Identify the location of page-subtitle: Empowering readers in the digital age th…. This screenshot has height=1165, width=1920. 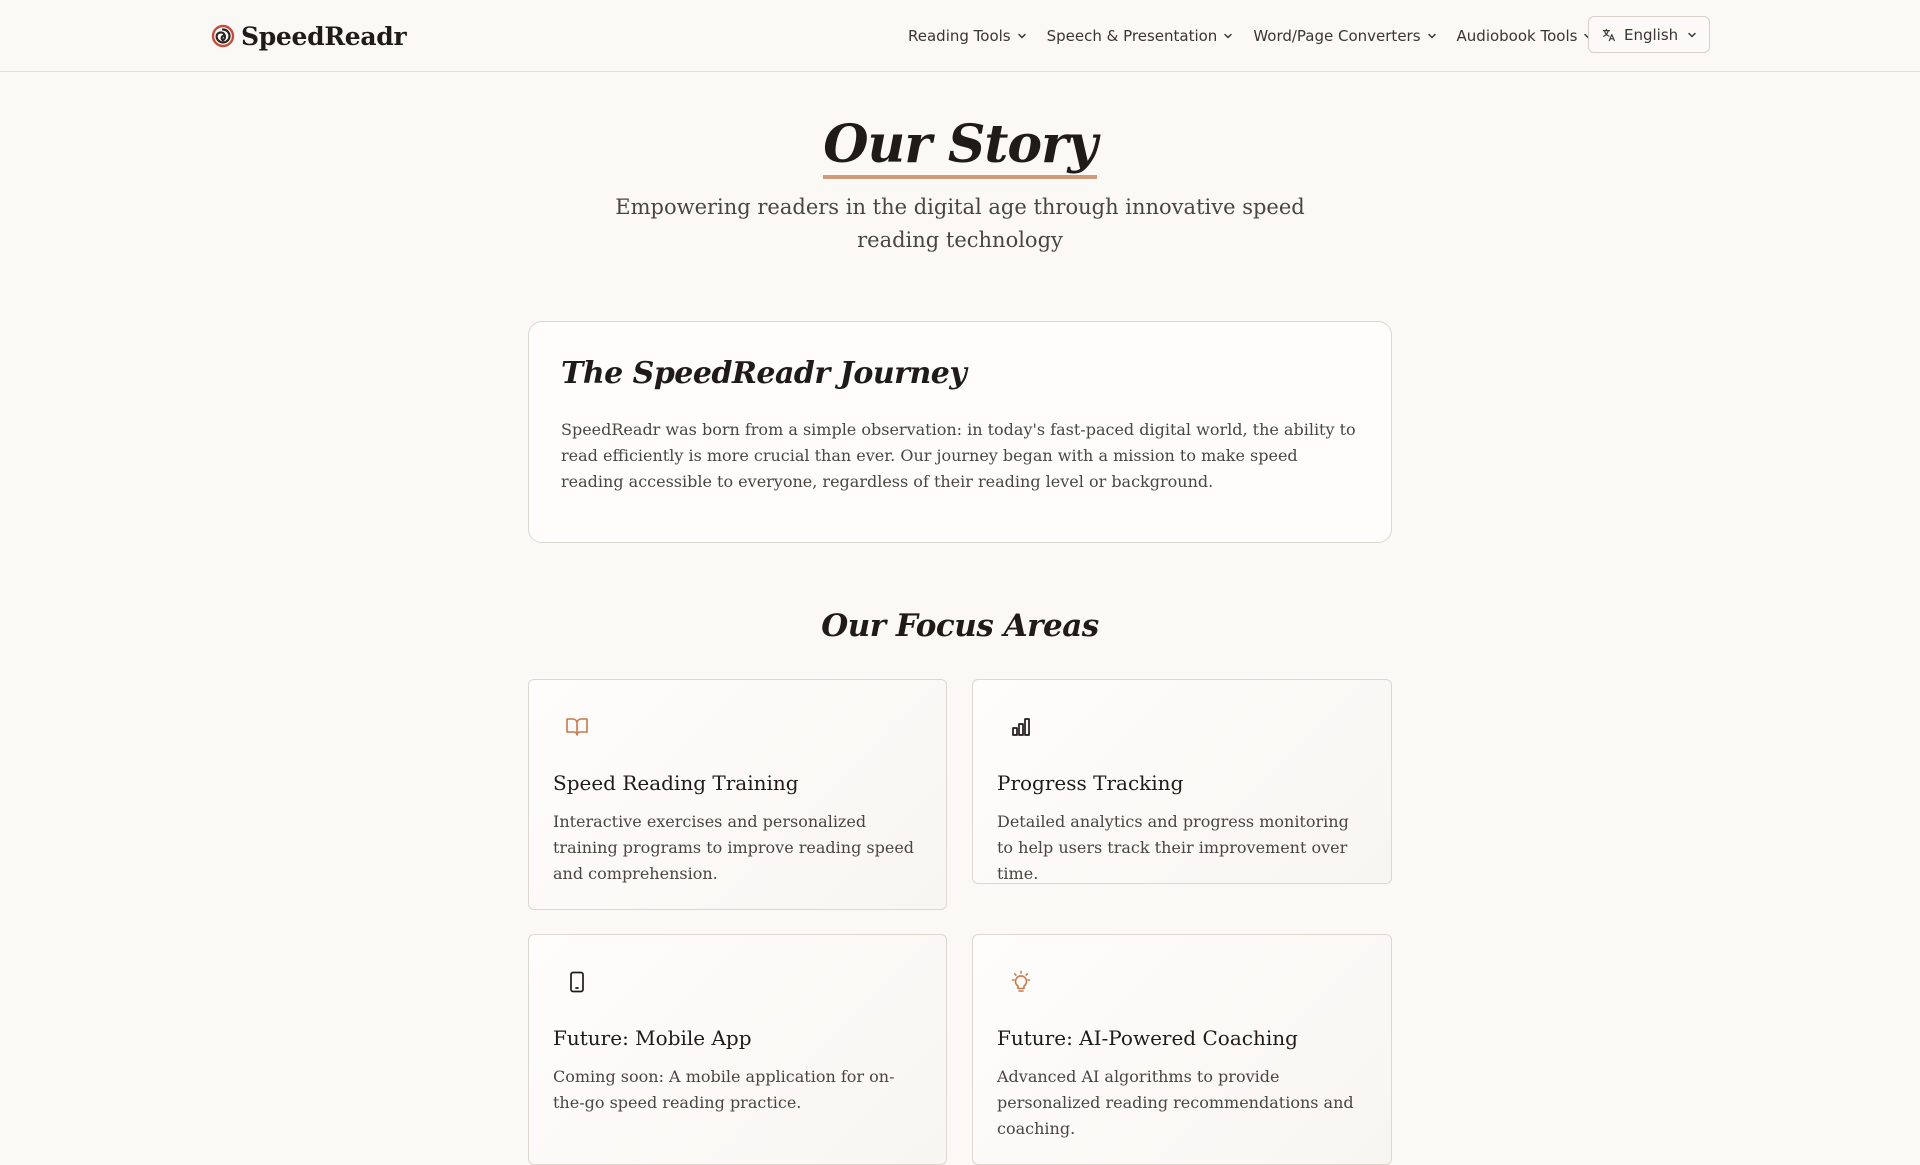
(960, 223).